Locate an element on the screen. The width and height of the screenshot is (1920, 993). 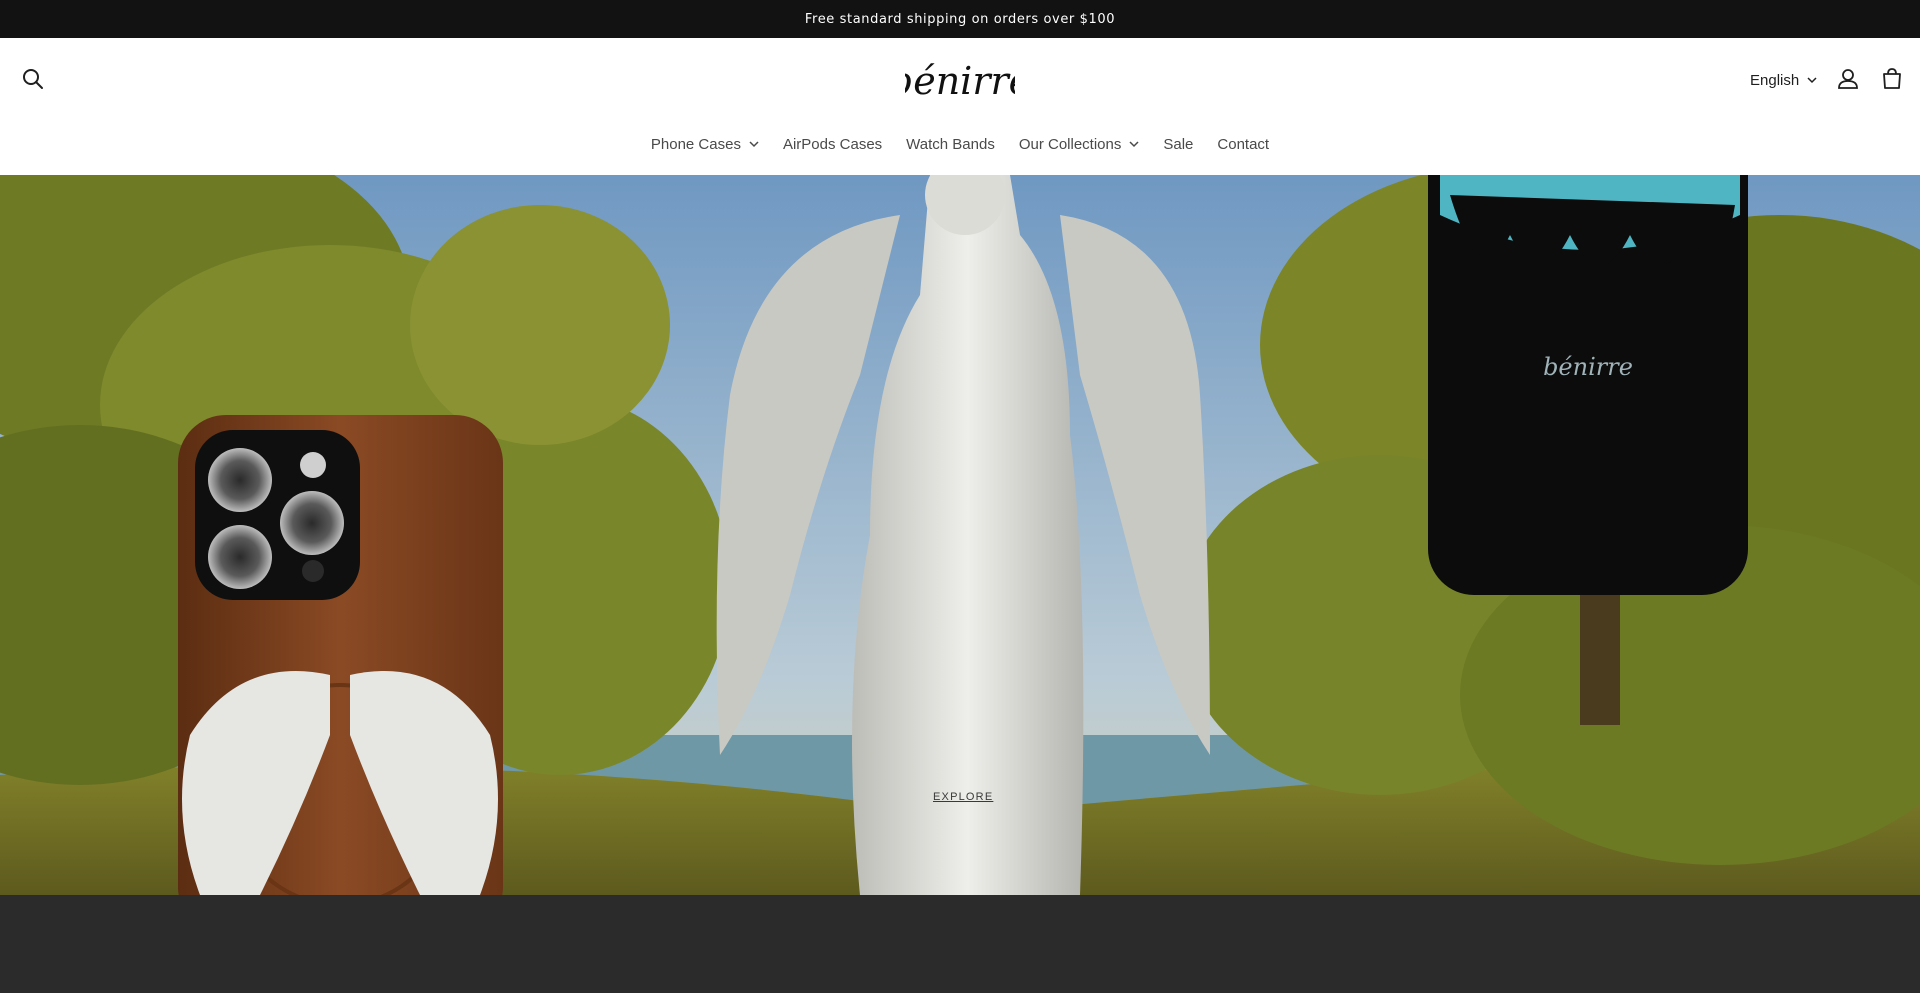
nav-item-sale: Sale is located at coordinates (1178, 144).